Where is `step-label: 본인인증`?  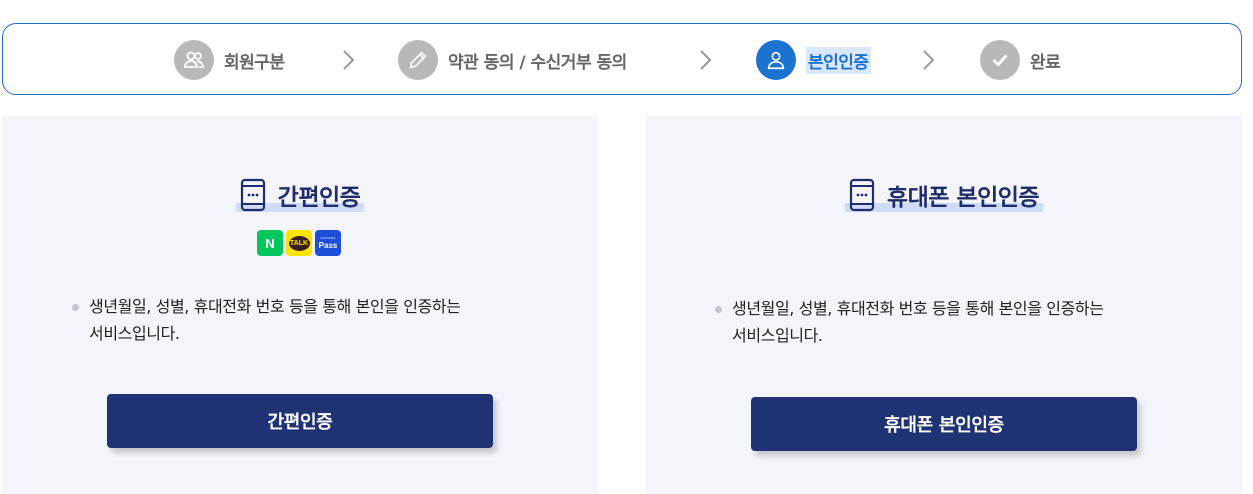
step-label: 본인인증 is located at coordinates (838, 60).